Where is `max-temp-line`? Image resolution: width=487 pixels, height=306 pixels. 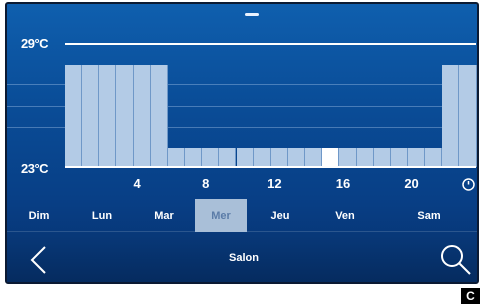 max-temp-line is located at coordinates (270, 44).